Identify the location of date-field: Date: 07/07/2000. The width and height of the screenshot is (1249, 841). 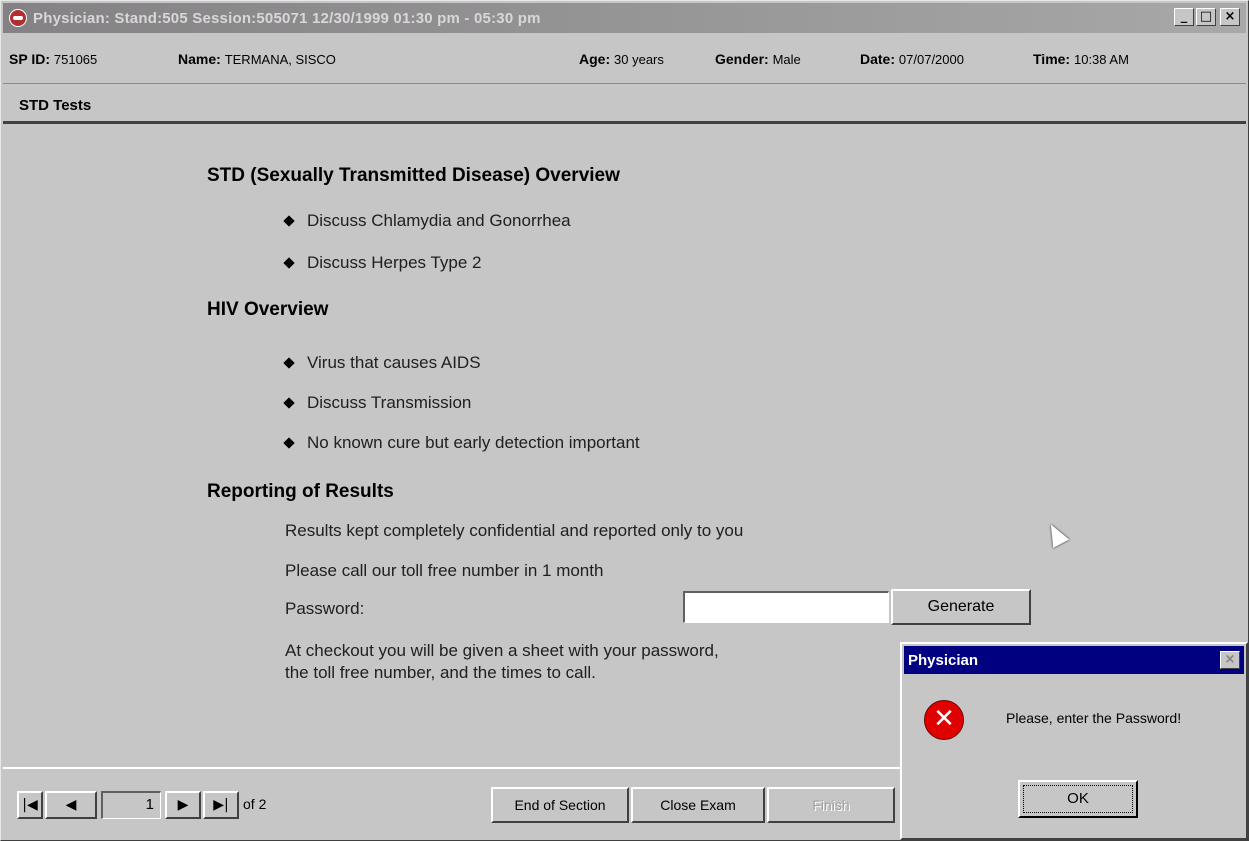
(912, 59).